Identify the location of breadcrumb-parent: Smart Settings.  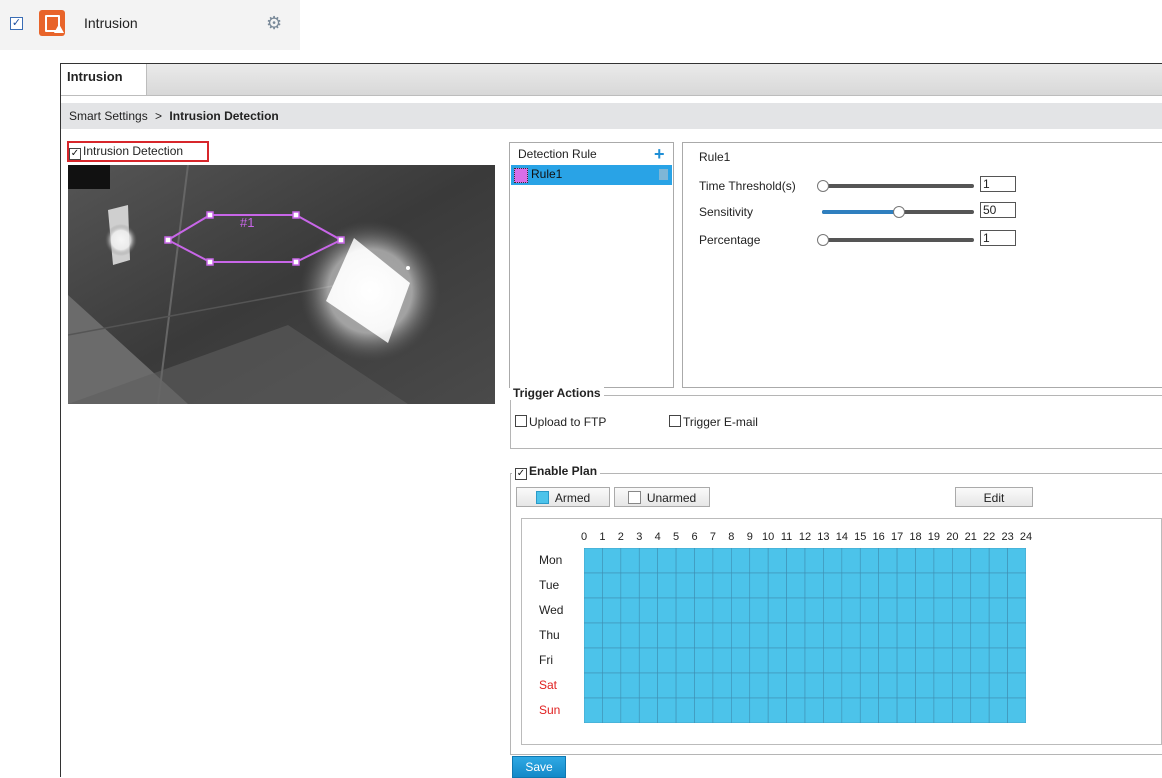
(108, 116).